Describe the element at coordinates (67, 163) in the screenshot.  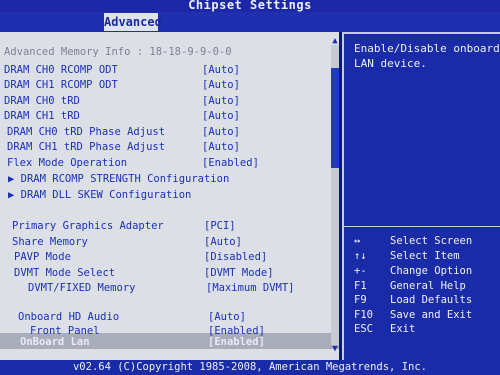
I see `setting-label: Flex Mode Operation` at that location.